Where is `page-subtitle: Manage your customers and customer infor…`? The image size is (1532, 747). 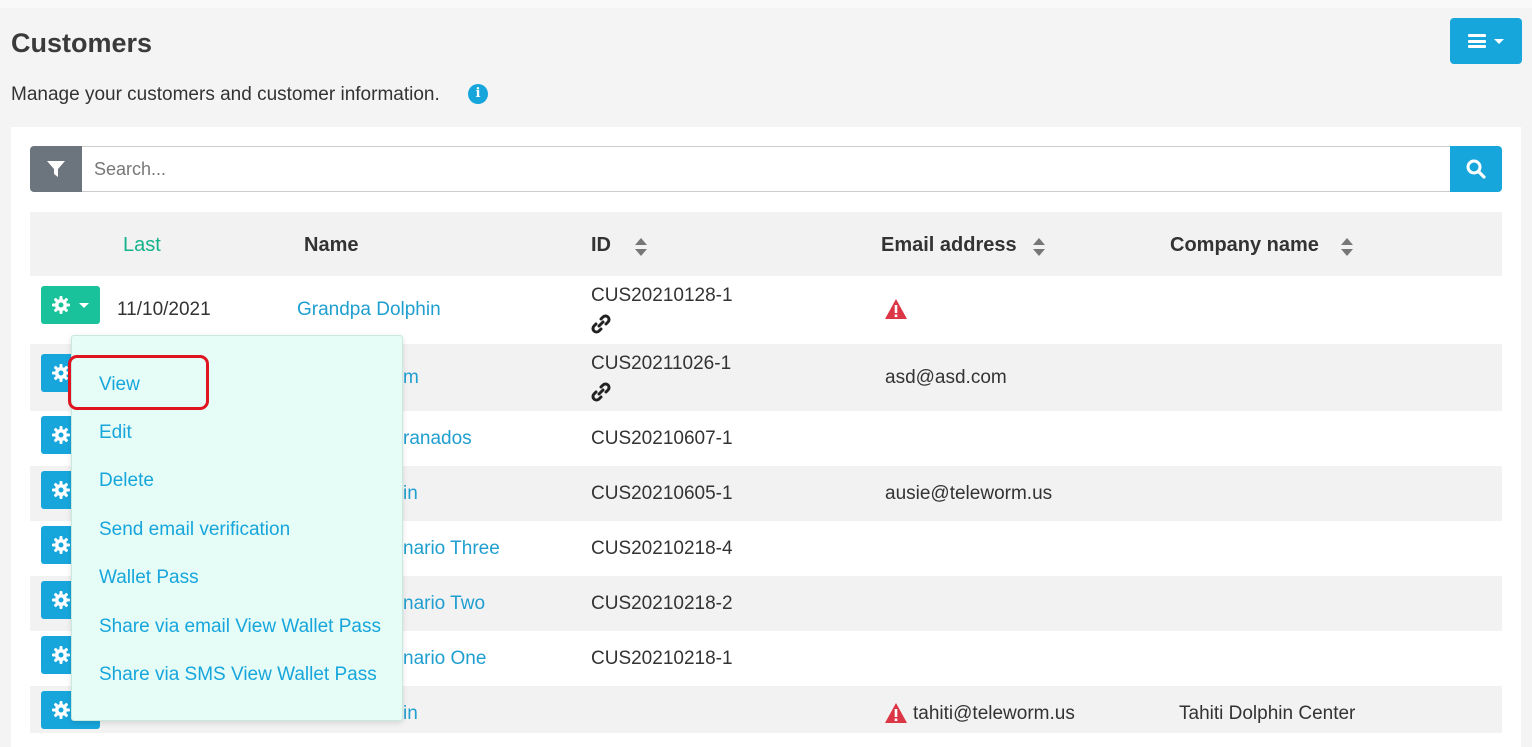 page-subtitle: Manage your customers and customer infor… is located at coordinates (225, 94).